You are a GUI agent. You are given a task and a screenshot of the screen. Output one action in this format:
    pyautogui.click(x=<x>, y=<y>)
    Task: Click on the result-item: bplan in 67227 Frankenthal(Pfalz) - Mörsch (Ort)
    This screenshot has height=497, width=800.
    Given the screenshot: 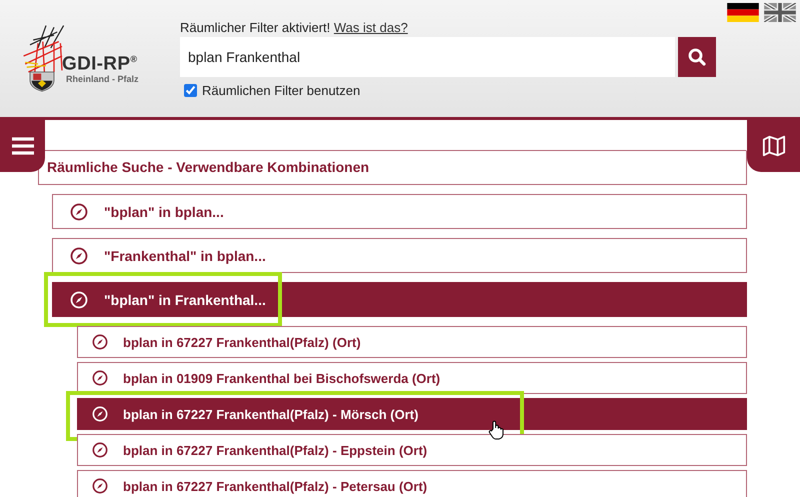 What is the action you would take?
    pyautogui.click(x=412, y=414)
    